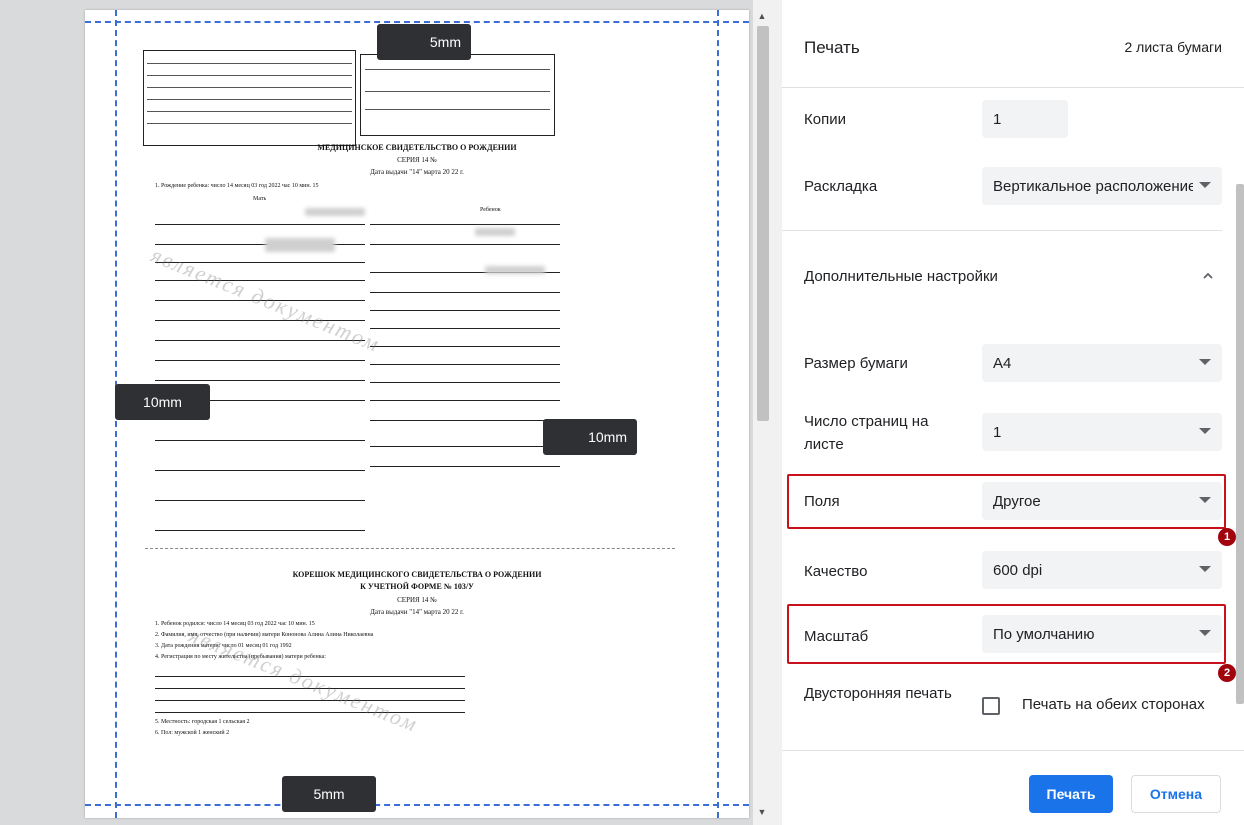  What do you see at coordinates (1208, 276) in the screenshot?
I see `chevron-up-icon` at bounding box center [1208, 276].